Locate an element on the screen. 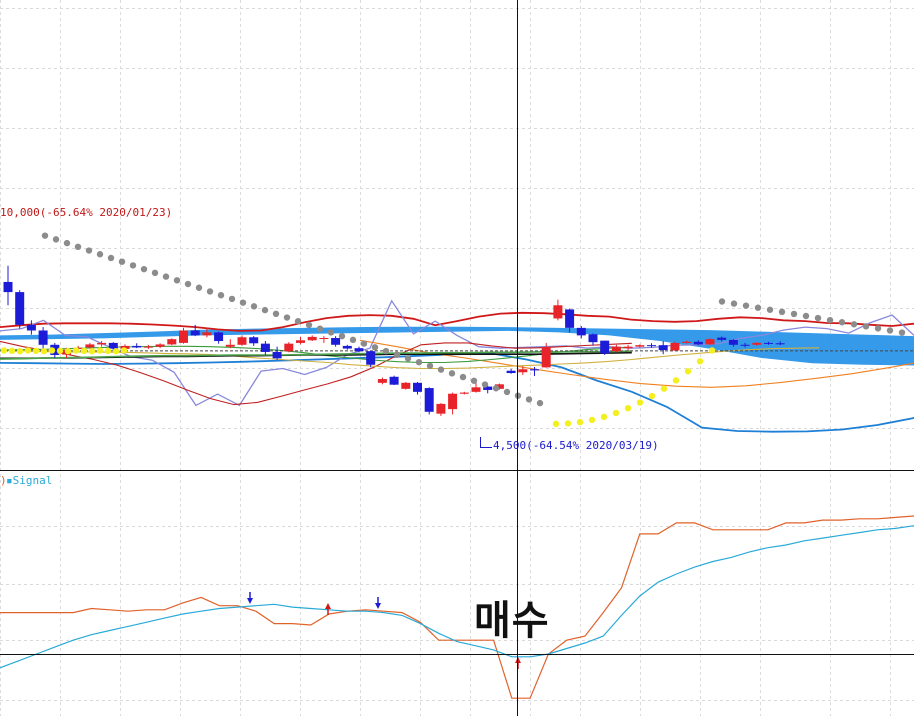 The height and width of the screenshot is (716, 914). indicator-legend: ▪Signal is located at coordinates (29, 480).